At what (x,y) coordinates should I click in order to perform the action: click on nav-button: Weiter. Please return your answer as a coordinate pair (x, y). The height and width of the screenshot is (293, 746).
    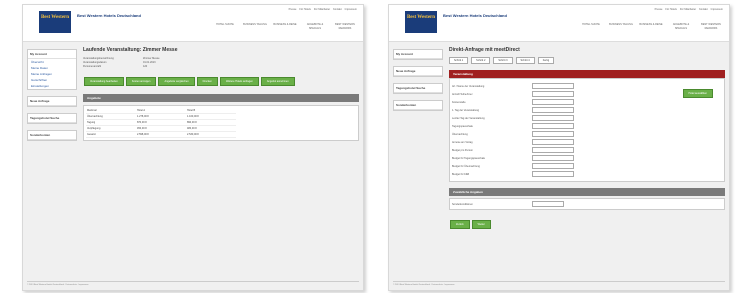
    Looking at the image, I should click on (481, 224).